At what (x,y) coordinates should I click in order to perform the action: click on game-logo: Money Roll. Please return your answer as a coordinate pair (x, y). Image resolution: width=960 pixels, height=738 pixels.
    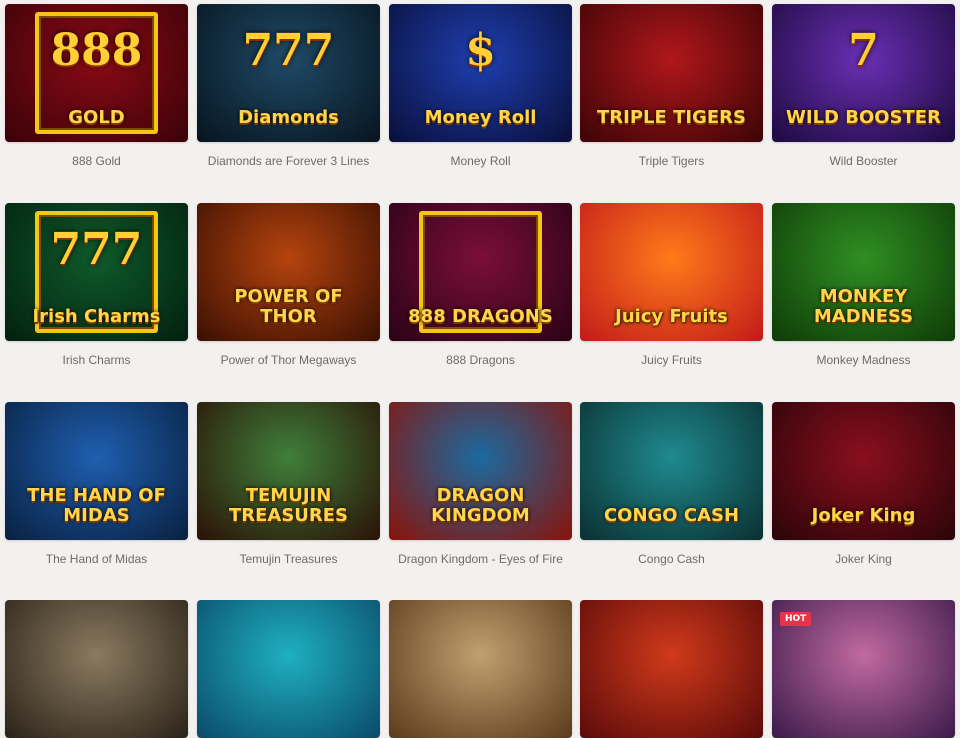
    Looking at the image, I should click on (480, 117).